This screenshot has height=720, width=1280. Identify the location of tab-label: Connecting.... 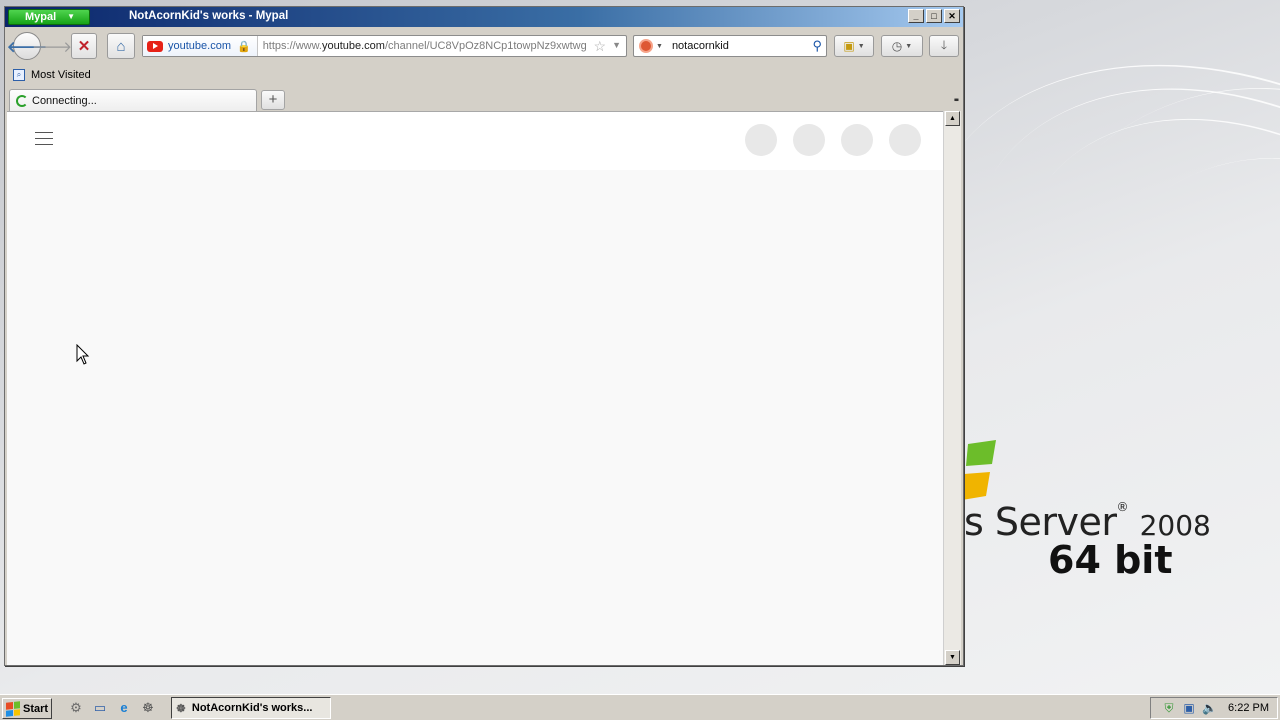
(64, 100).